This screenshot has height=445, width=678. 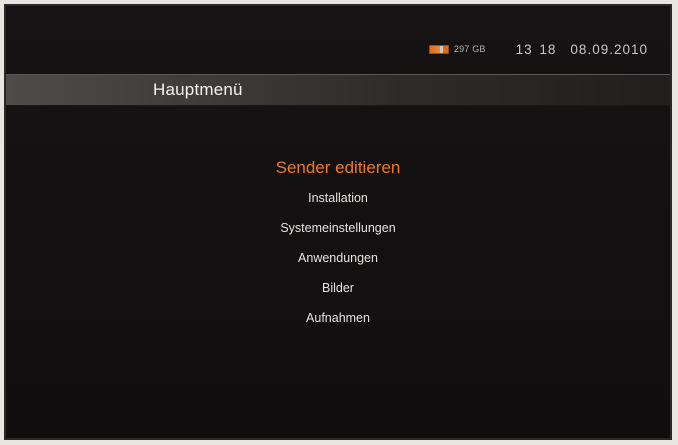 What do you see at coordinates (338, 318) in the screenshot?
I see `menu-item-aufnahmen: Aufnahmen` at bounding box center [338, 318].